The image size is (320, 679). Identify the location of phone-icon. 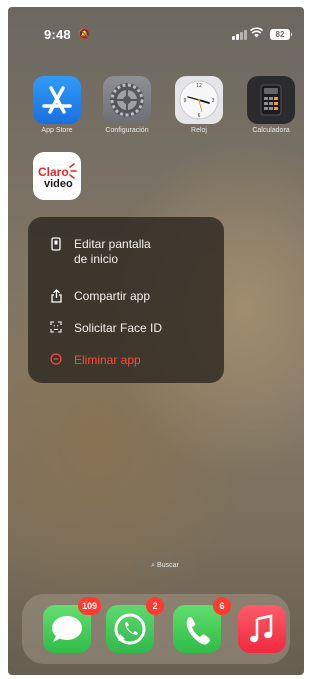
(198, 631).